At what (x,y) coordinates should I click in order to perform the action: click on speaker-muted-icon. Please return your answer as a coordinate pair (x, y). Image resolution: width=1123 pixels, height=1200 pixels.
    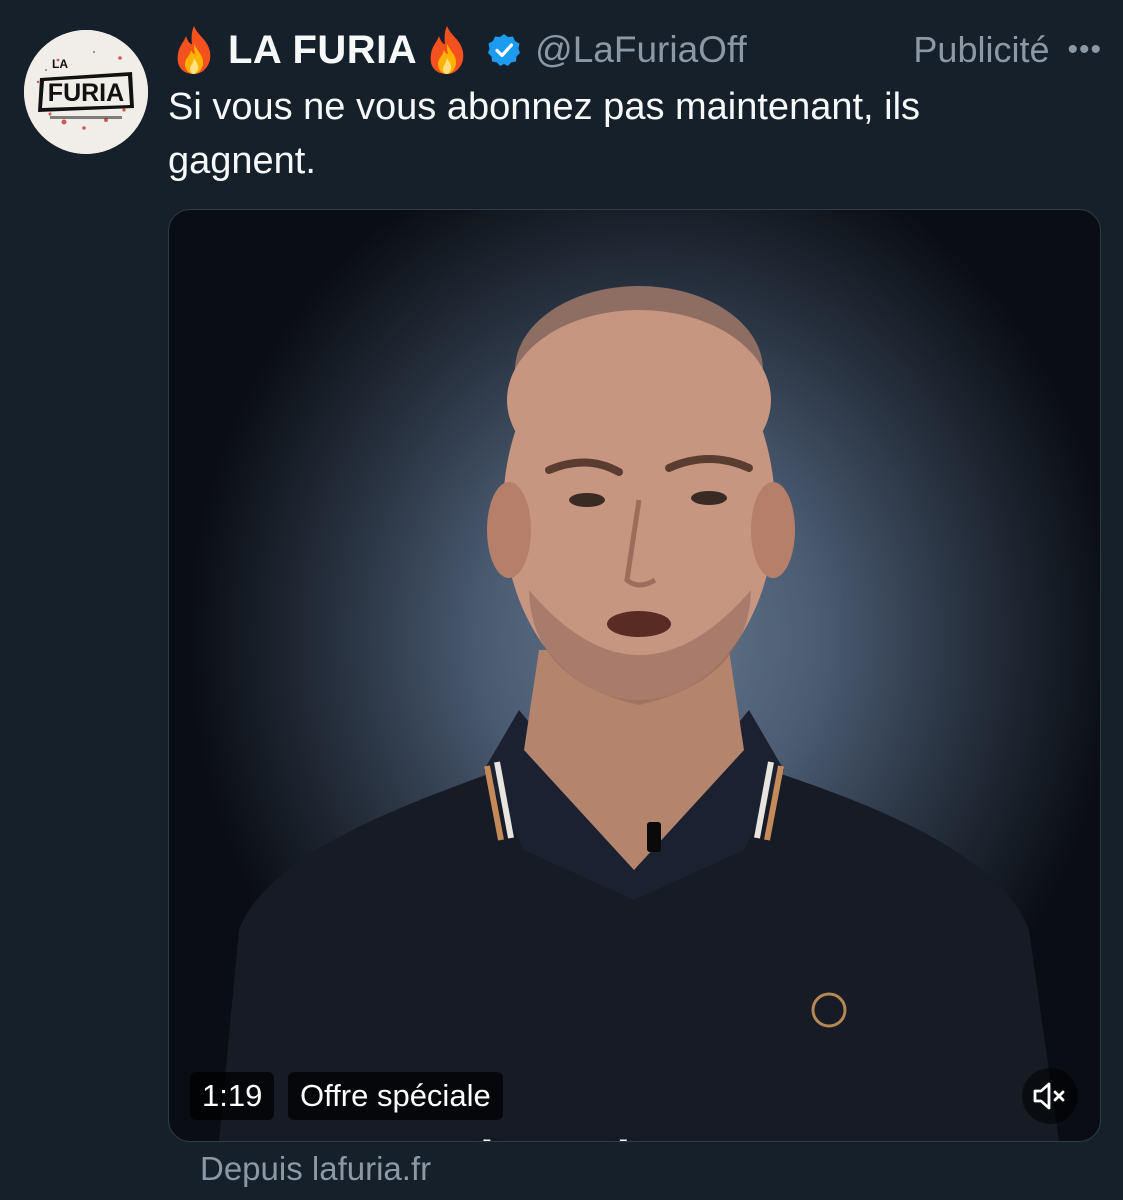
    Looking at the image, I should click on (1050, 1096).